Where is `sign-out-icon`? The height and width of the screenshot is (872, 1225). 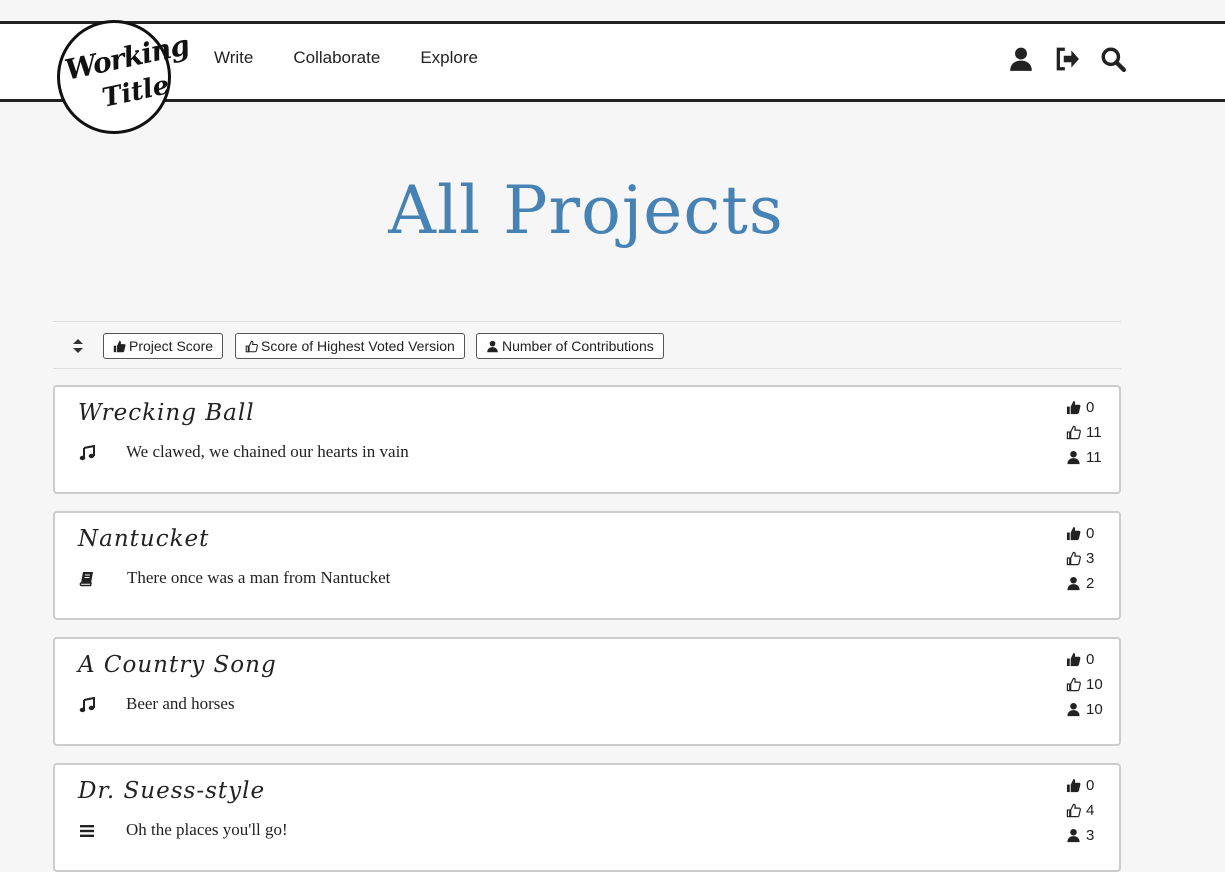 sign-out-icon is located at coordinates (1067, 59).